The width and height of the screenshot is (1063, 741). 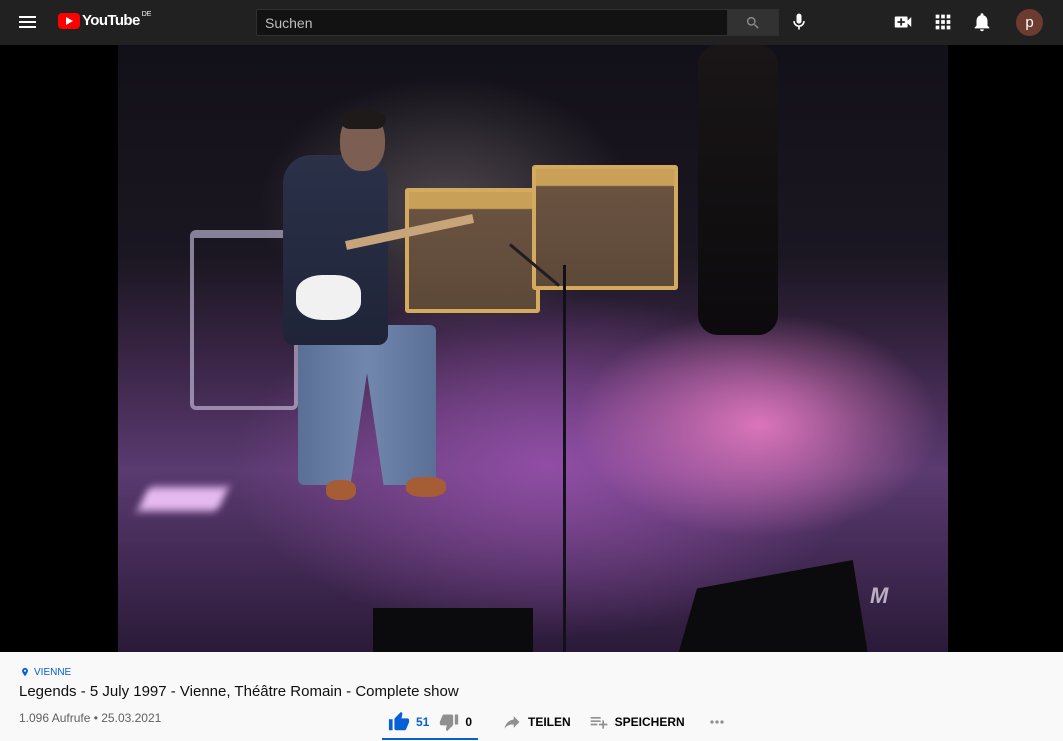 I want to click on sentiment-bar-fill, so click(x=430, y=739).